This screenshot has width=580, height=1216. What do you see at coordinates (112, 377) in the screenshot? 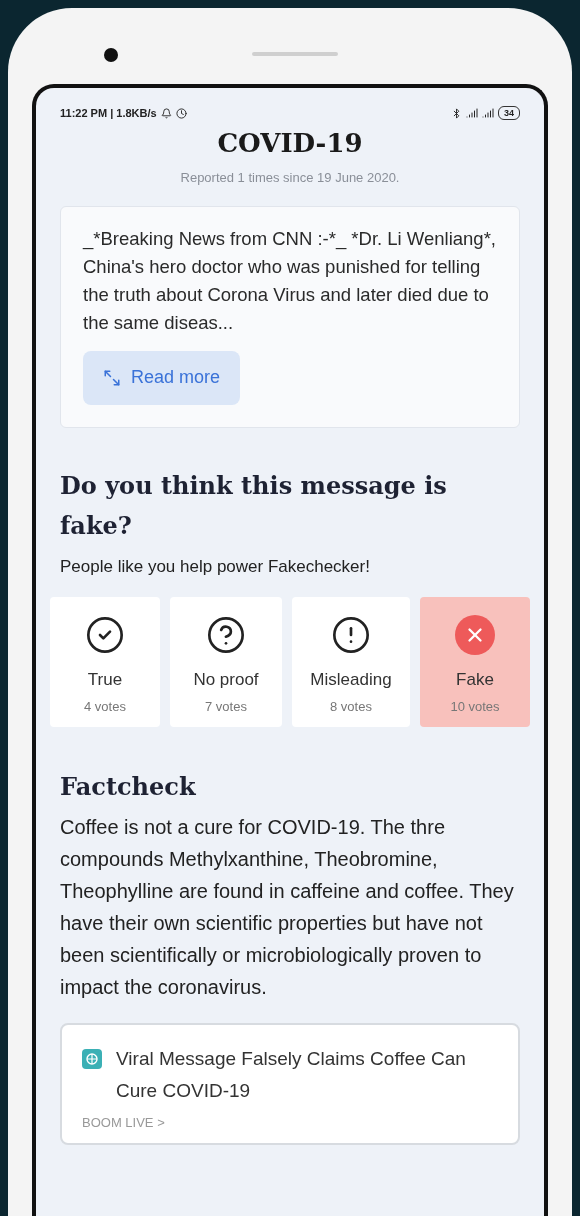
I see `expand-icon` at bounding box center [112, 377].